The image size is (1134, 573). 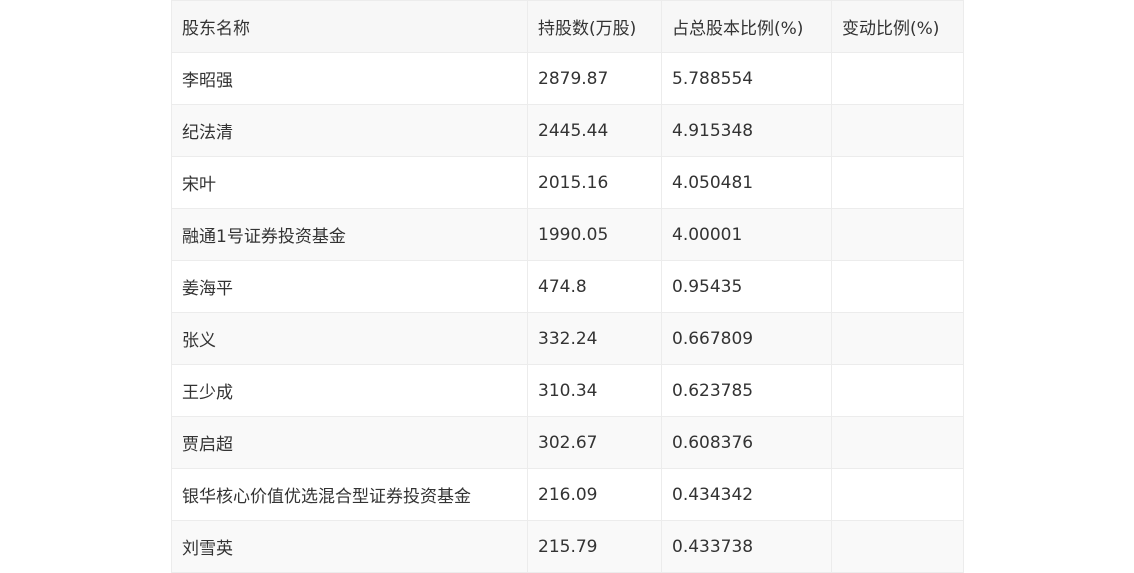 I want to click on table-row: 刘雪英 215.79 0.433738, so click(x=567, y=546).